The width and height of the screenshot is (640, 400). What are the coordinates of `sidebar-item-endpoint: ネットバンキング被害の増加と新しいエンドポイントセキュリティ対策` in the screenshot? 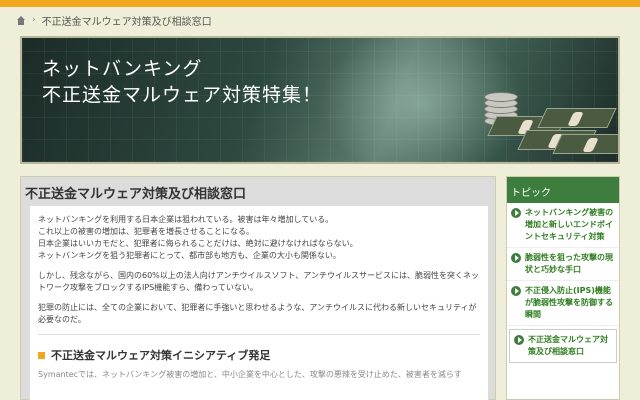 It's located at (563, 225).